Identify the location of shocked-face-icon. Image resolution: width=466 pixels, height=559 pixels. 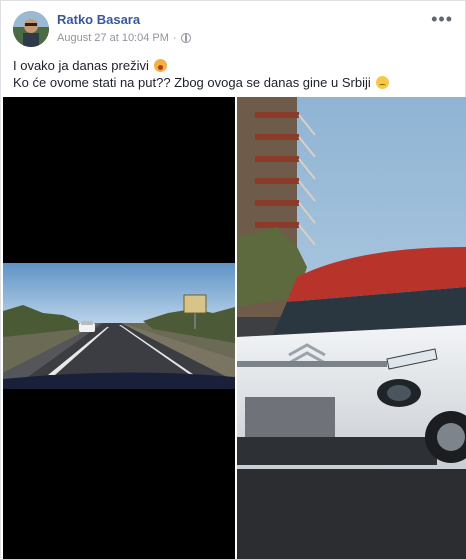
(161, 65).